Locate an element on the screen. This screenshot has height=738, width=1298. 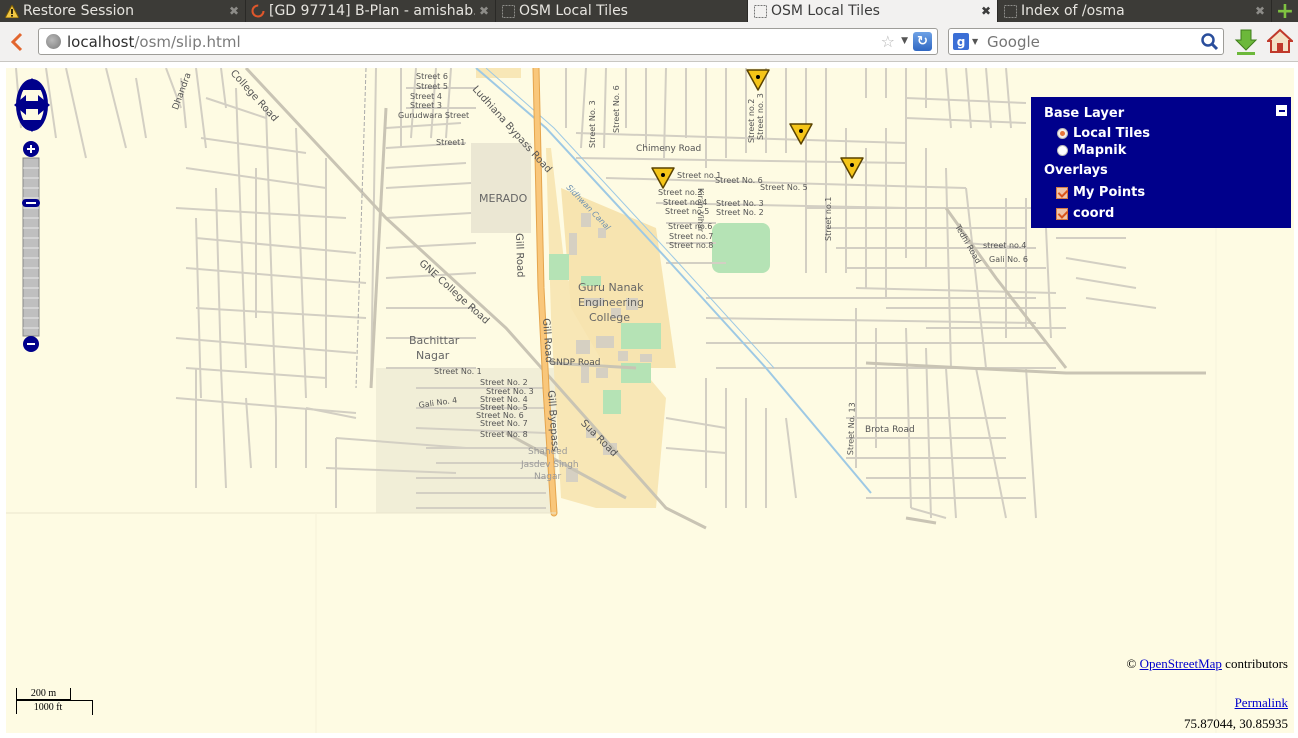
back-arrow-icon is located at coordinates (16, 42).